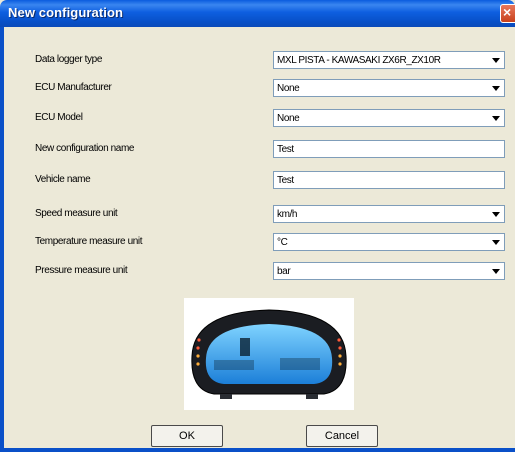 Image resolution: width=515 pixels, height=452 pixels. Describe the element at coordinates (59, 117) in the screenshot. I see `ecu-model-label: ECU Model` at that location.